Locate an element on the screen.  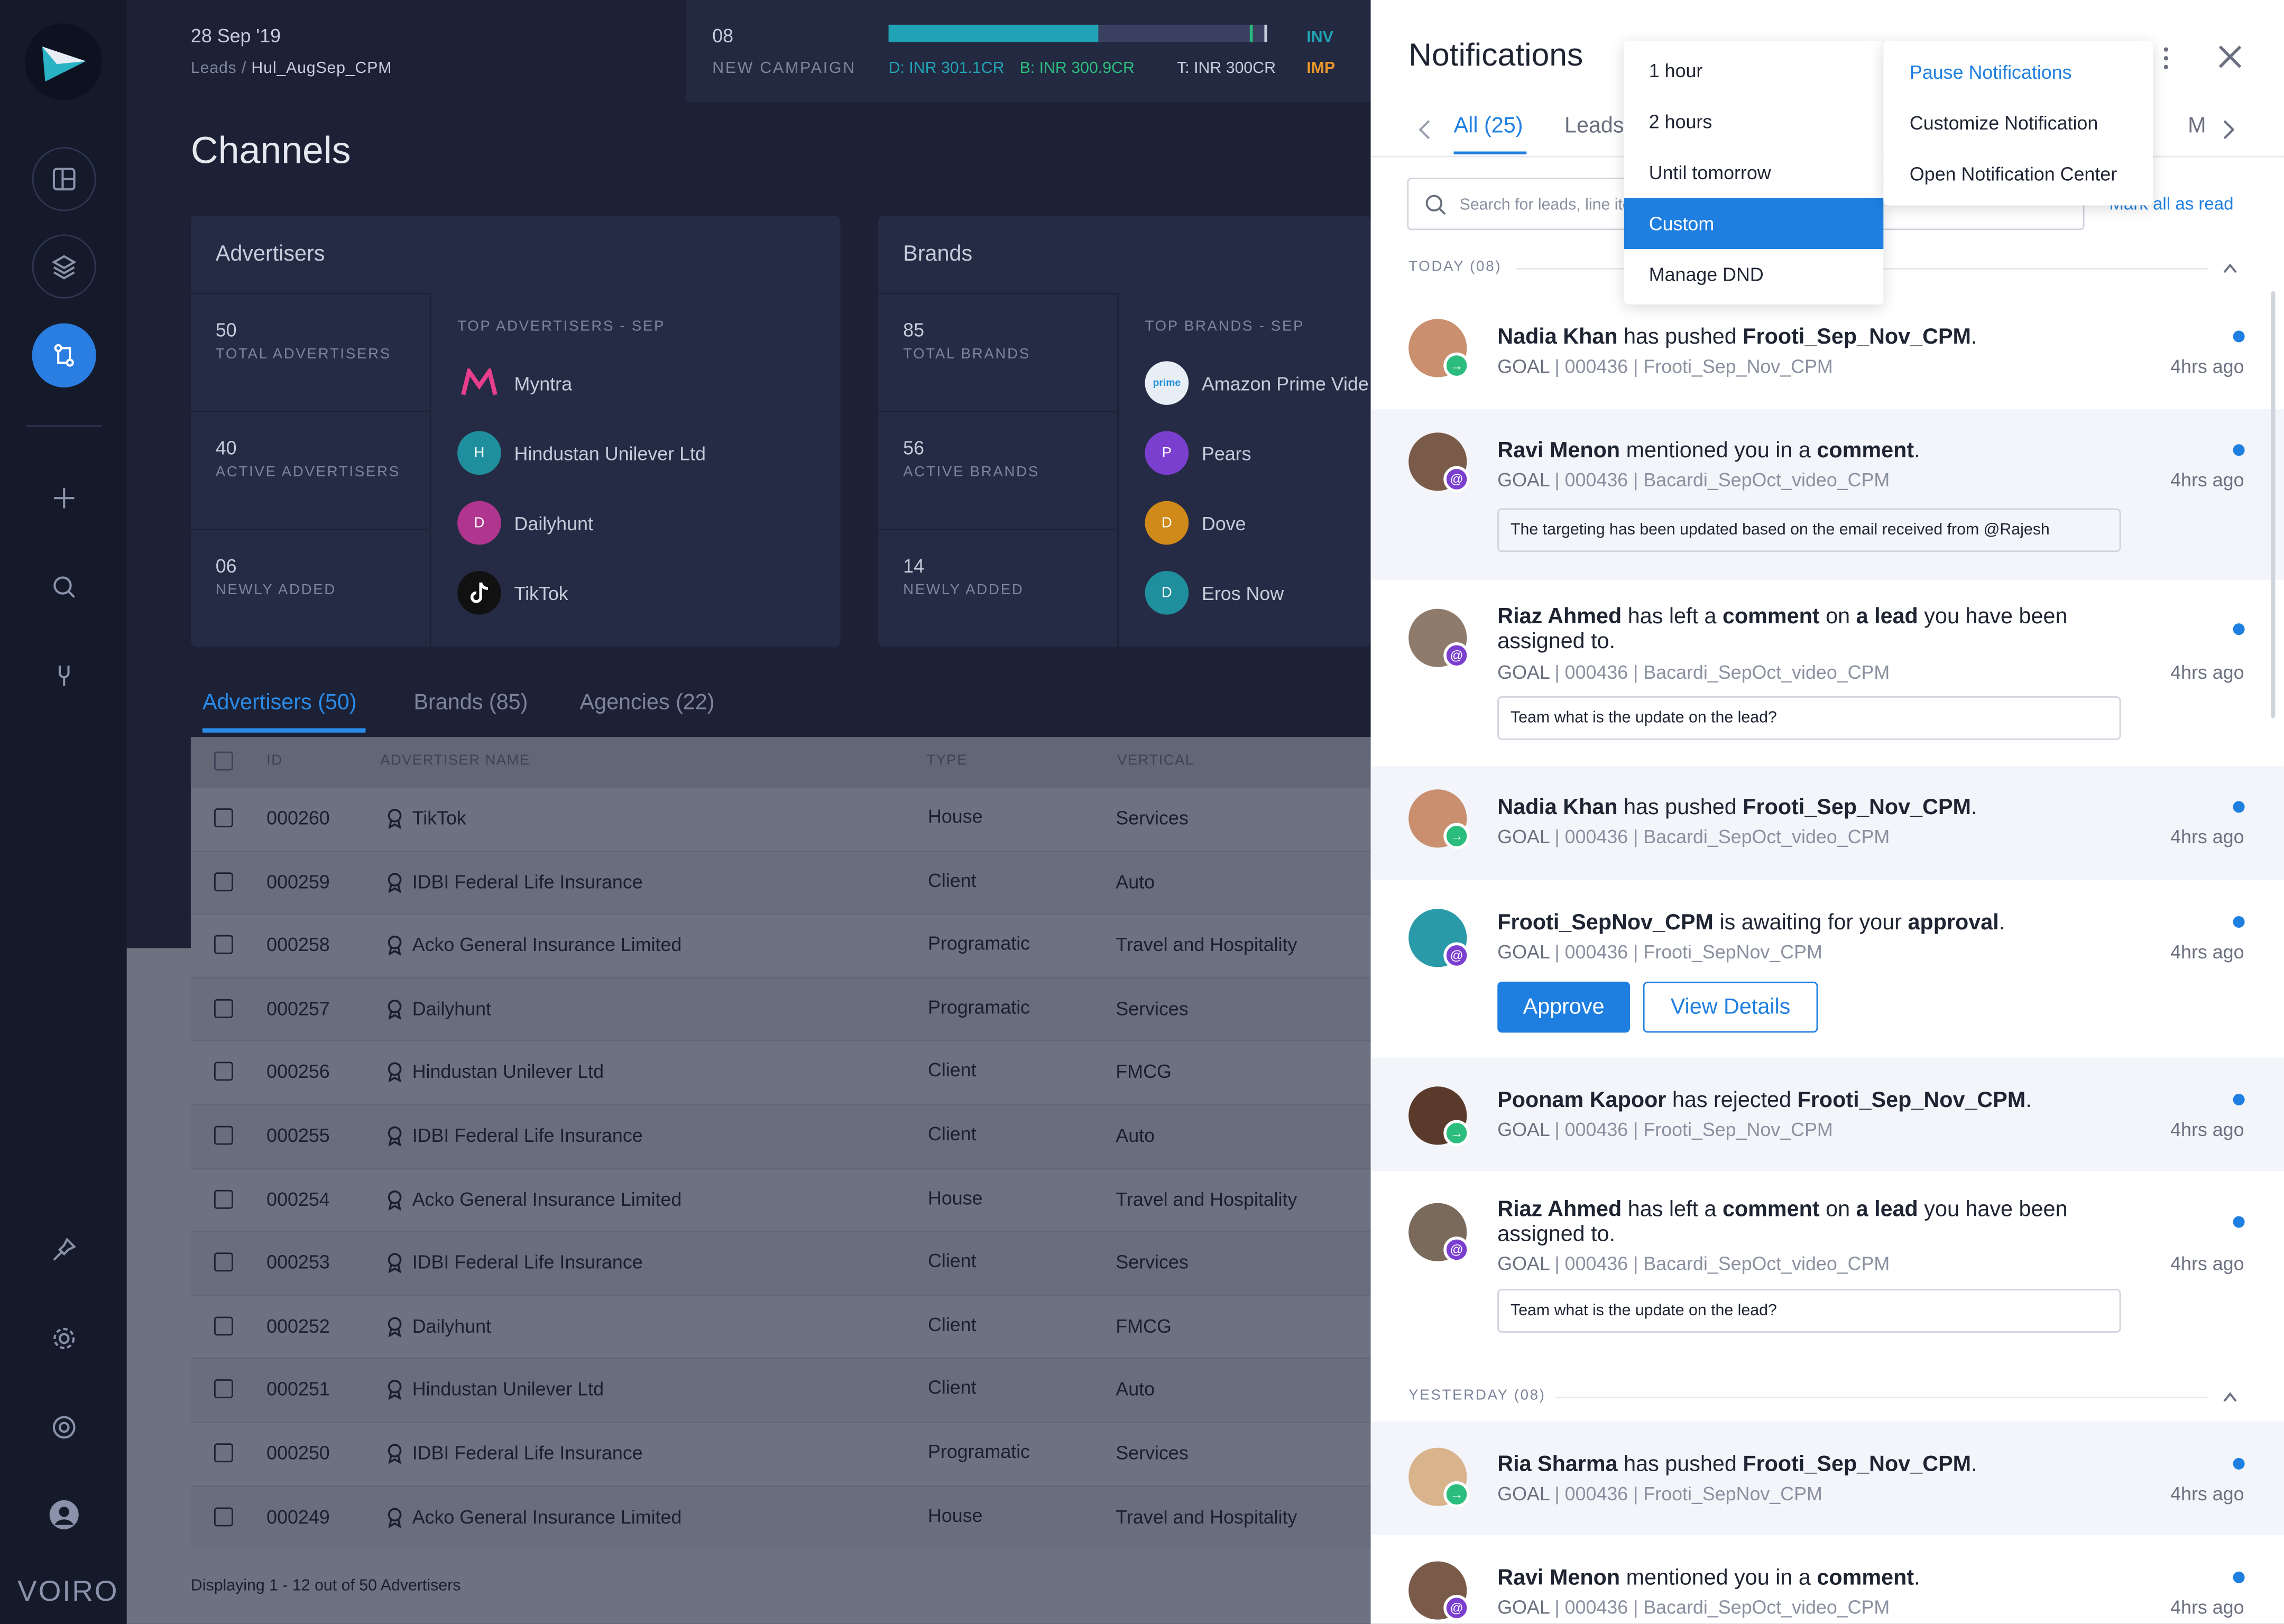
tab-agencies: Agencies (22) is located at coordinates (647, 702).